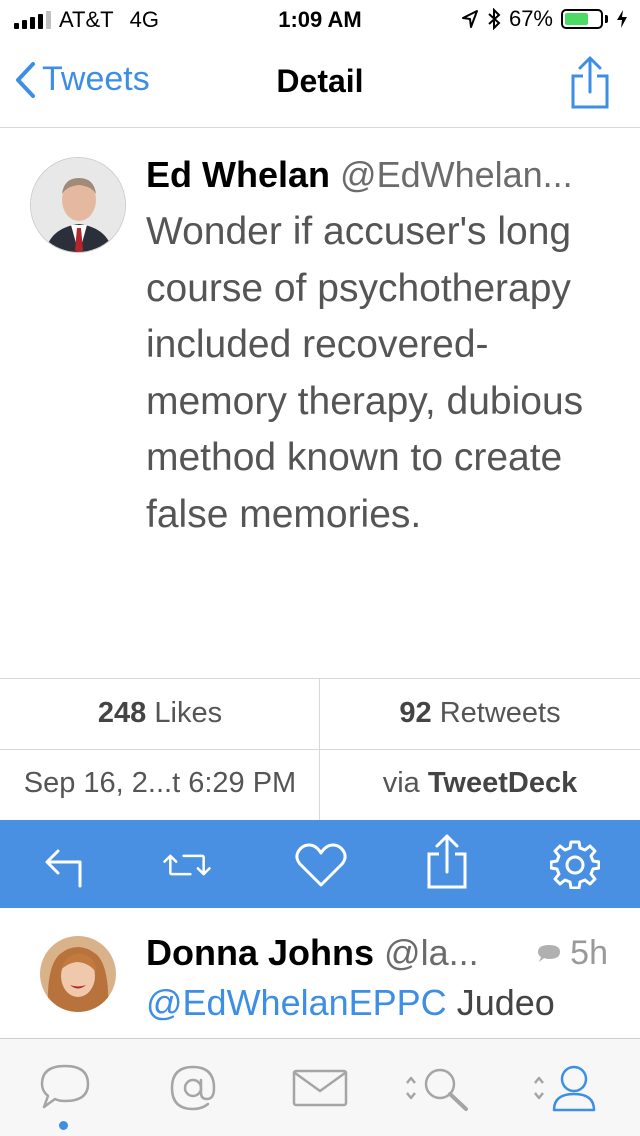  I want to click on reply-text: @EdWhelanEPPC Judeo, so click(350, 1003).